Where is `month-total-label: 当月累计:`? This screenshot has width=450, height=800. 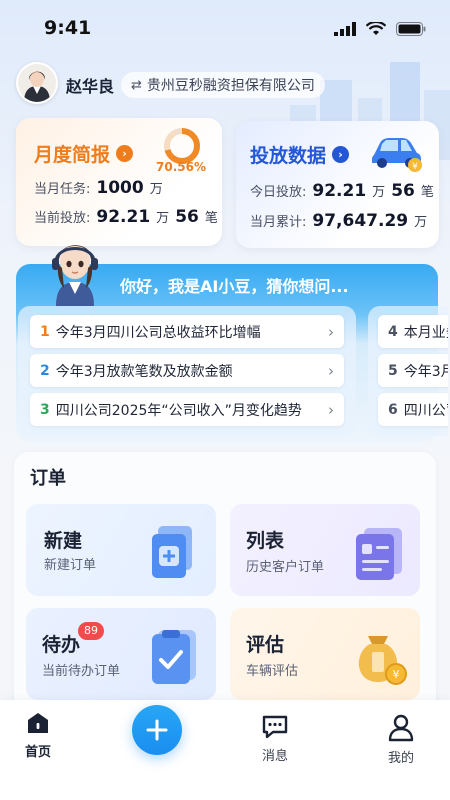
month-total-label: 当月累计: is located at coordinates (278, 222).